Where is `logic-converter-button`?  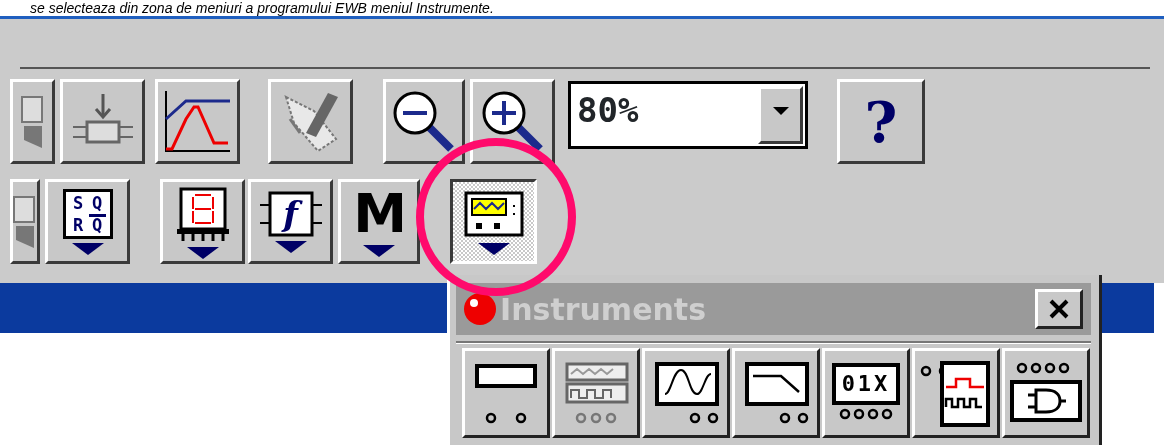 logic-converter-button is located at coordinates (1046, 393).